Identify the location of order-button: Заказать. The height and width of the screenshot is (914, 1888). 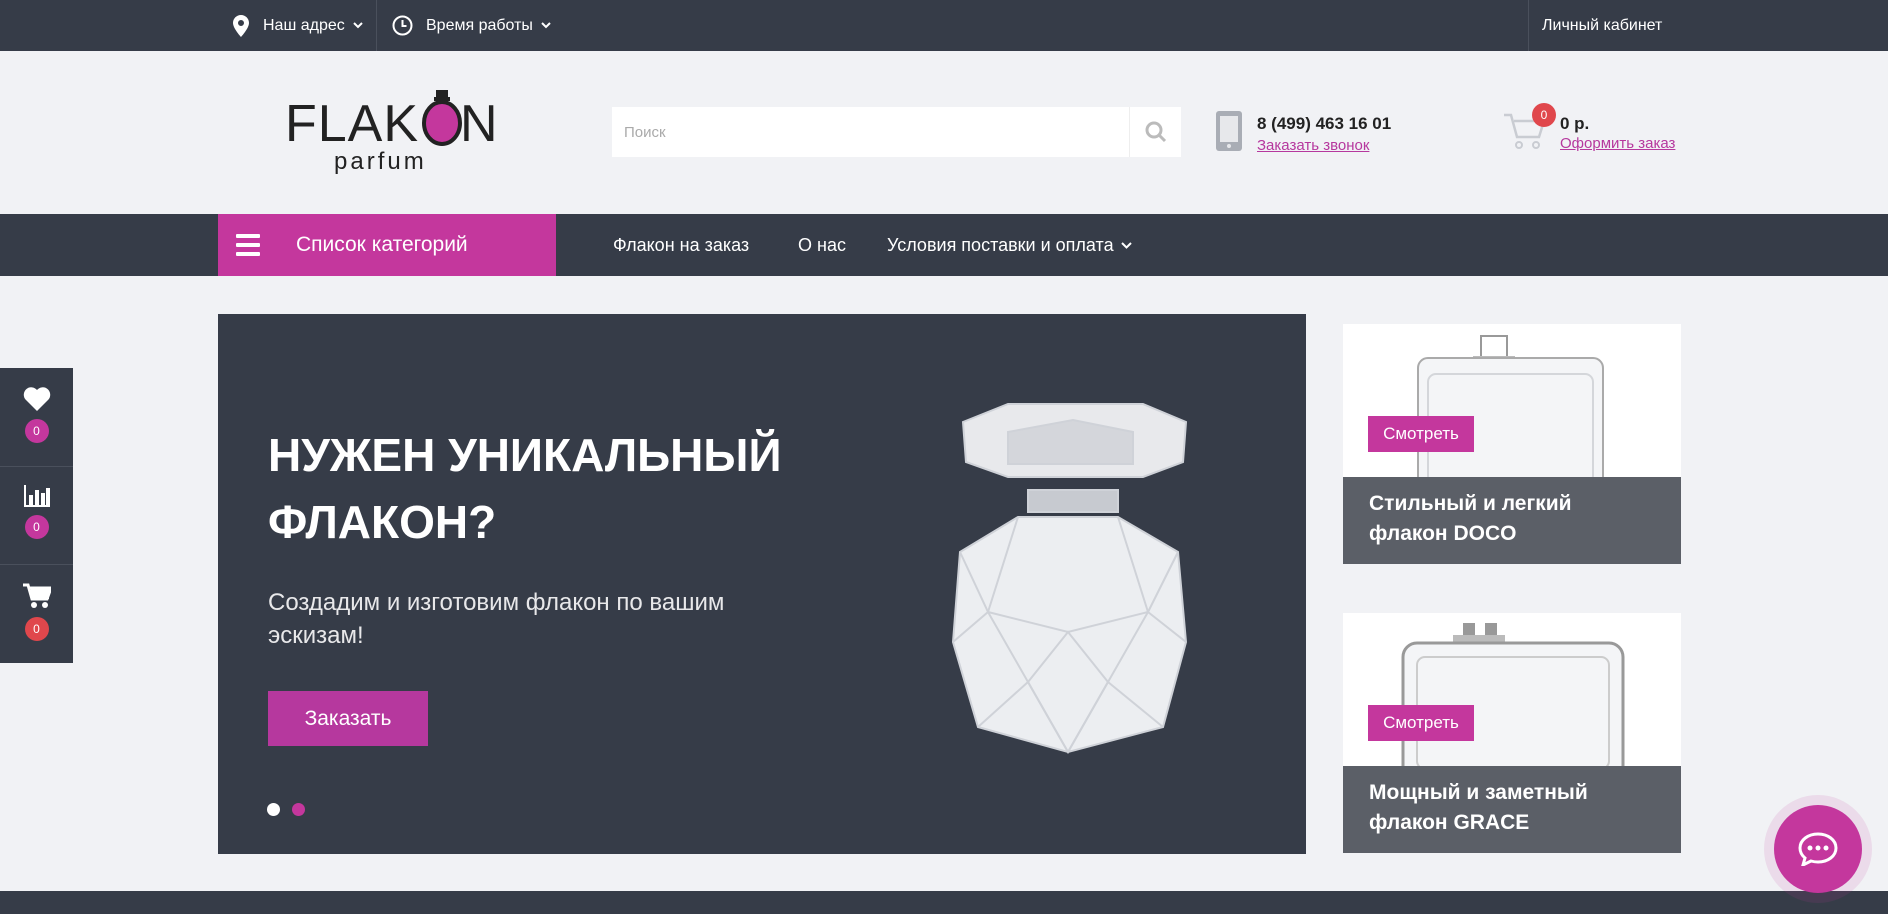
(348, 718).